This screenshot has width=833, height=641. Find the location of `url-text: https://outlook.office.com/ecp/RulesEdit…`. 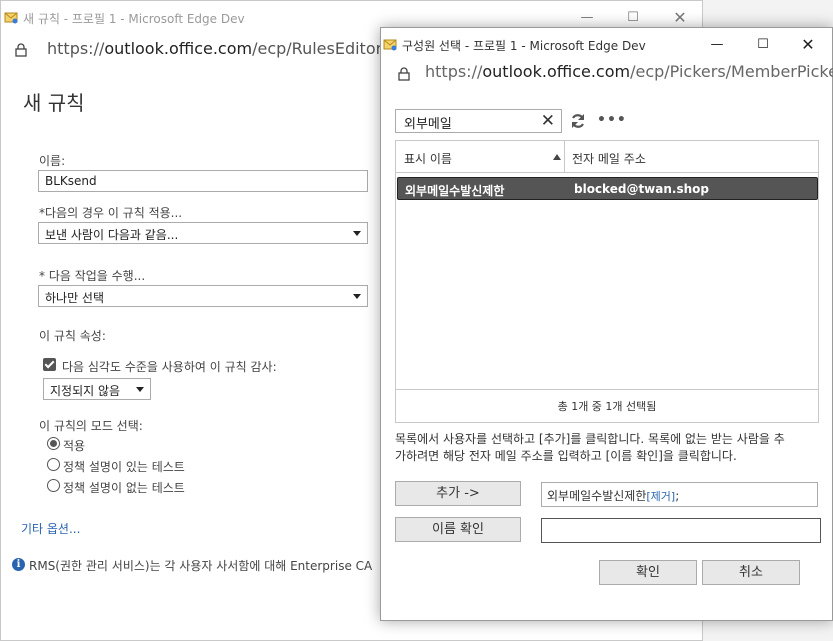

url-text: https://outlook.office.com/ecp/RulesEdit… is located at coordinates (234, 48).